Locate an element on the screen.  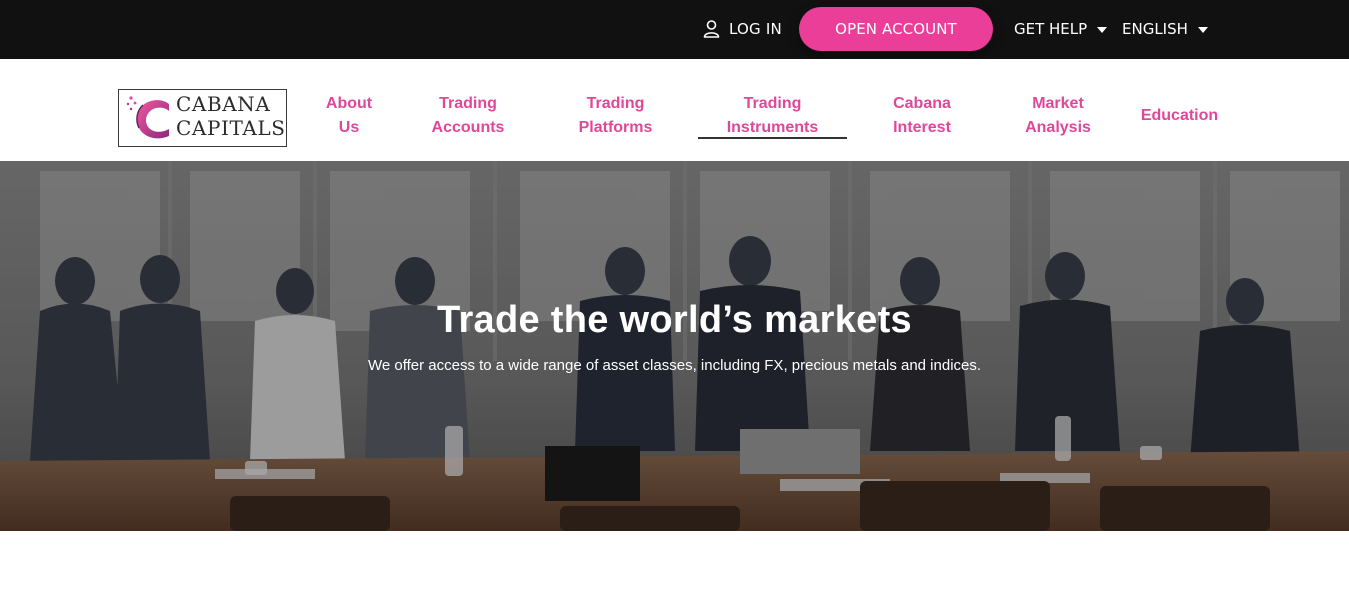
nav-item-label-line1: Education is located at coordinates (1179, 115).